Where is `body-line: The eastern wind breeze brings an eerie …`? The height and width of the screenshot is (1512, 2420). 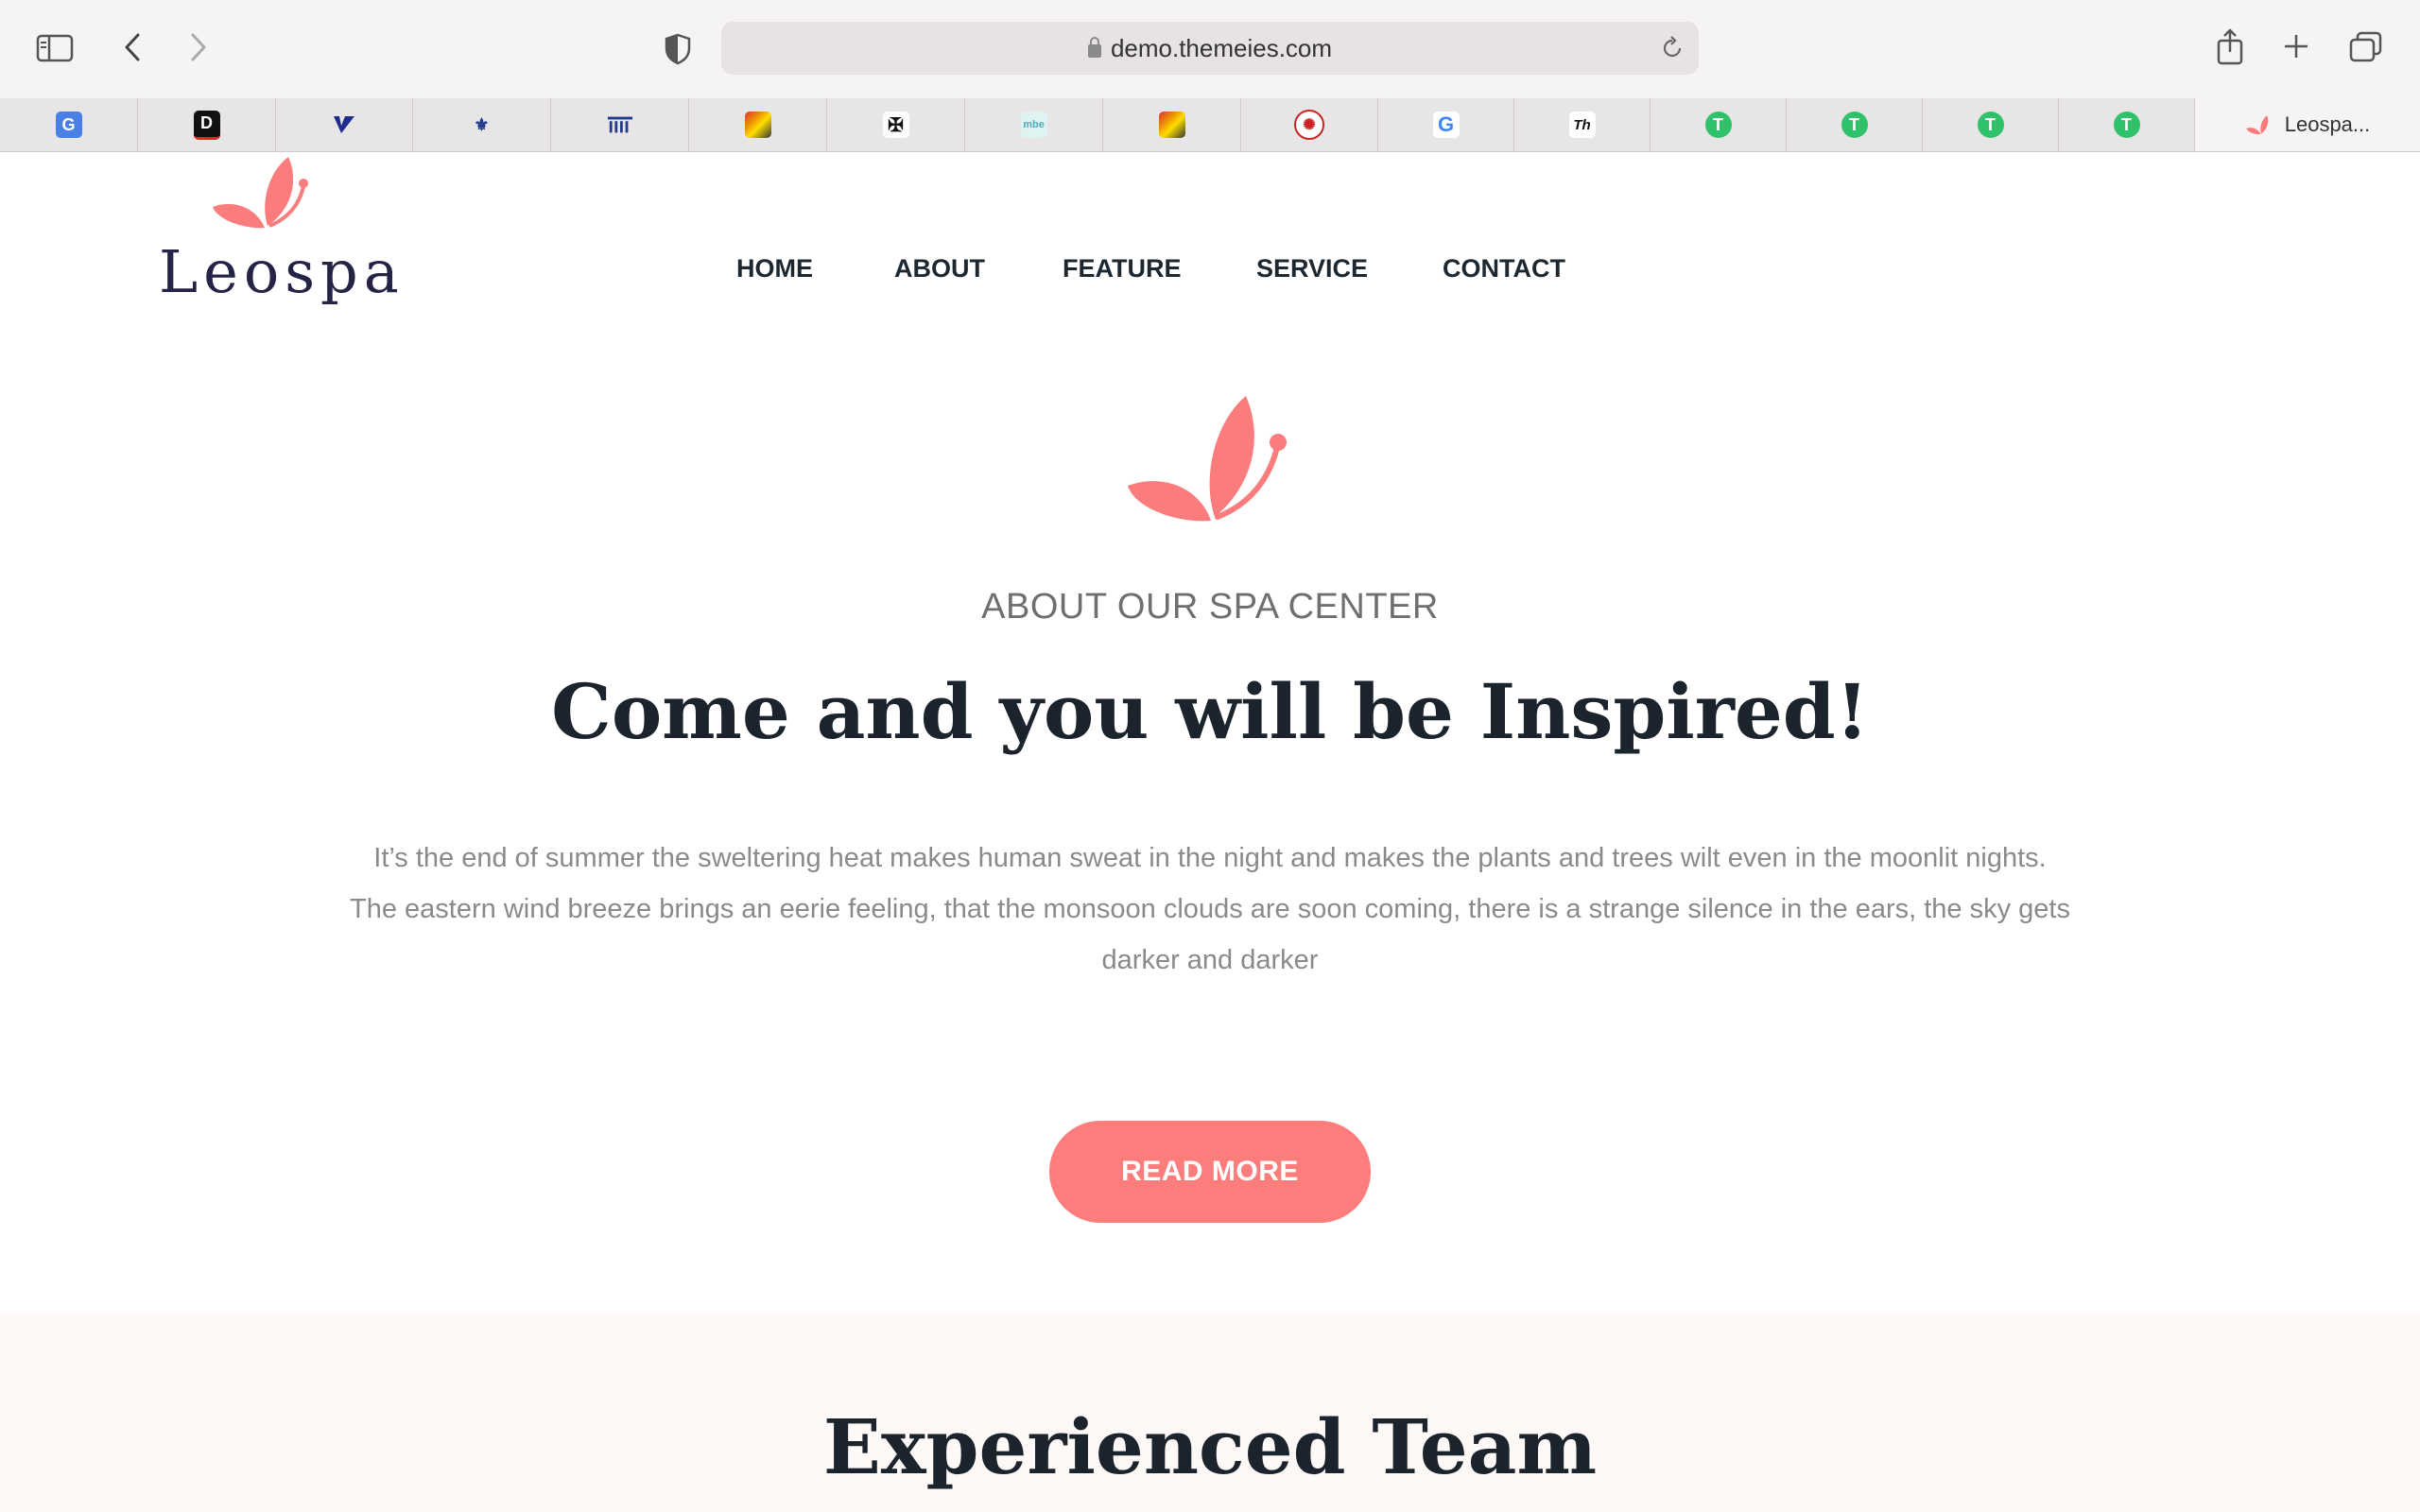
body-line: The eastern wind breeze brings an eerie … is located at coordinates (1210, 909).